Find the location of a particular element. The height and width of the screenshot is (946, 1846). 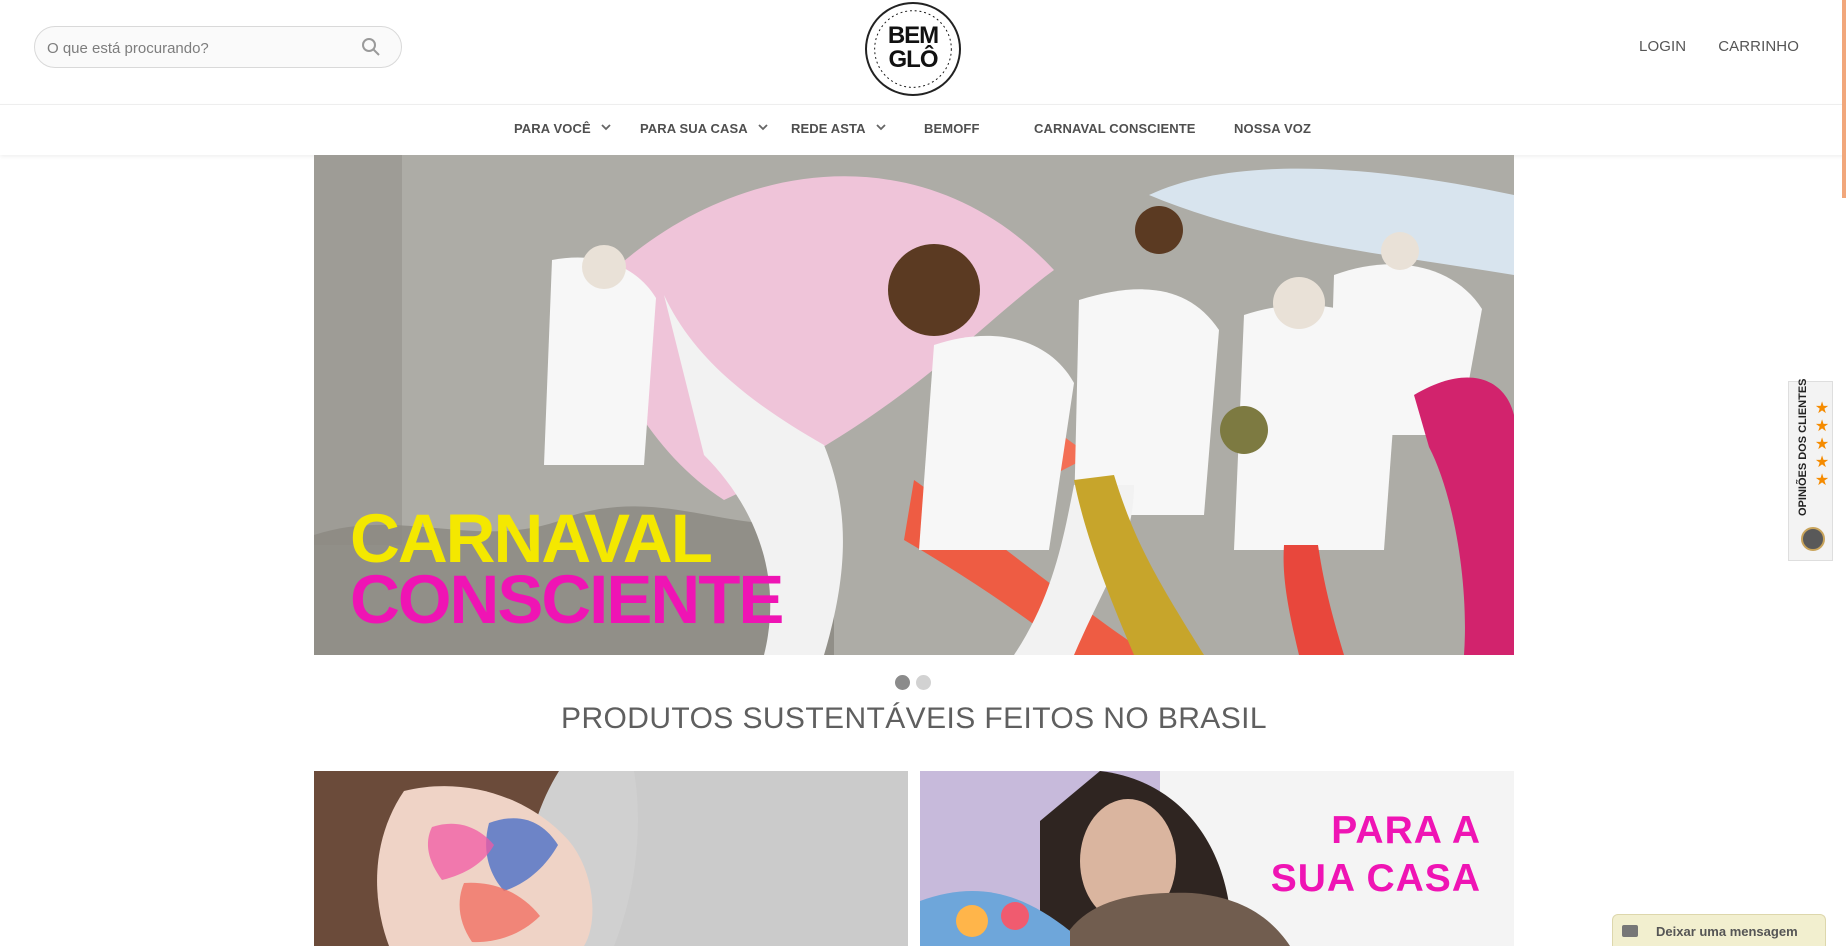

search-bar is located at coordinates (218, 47).